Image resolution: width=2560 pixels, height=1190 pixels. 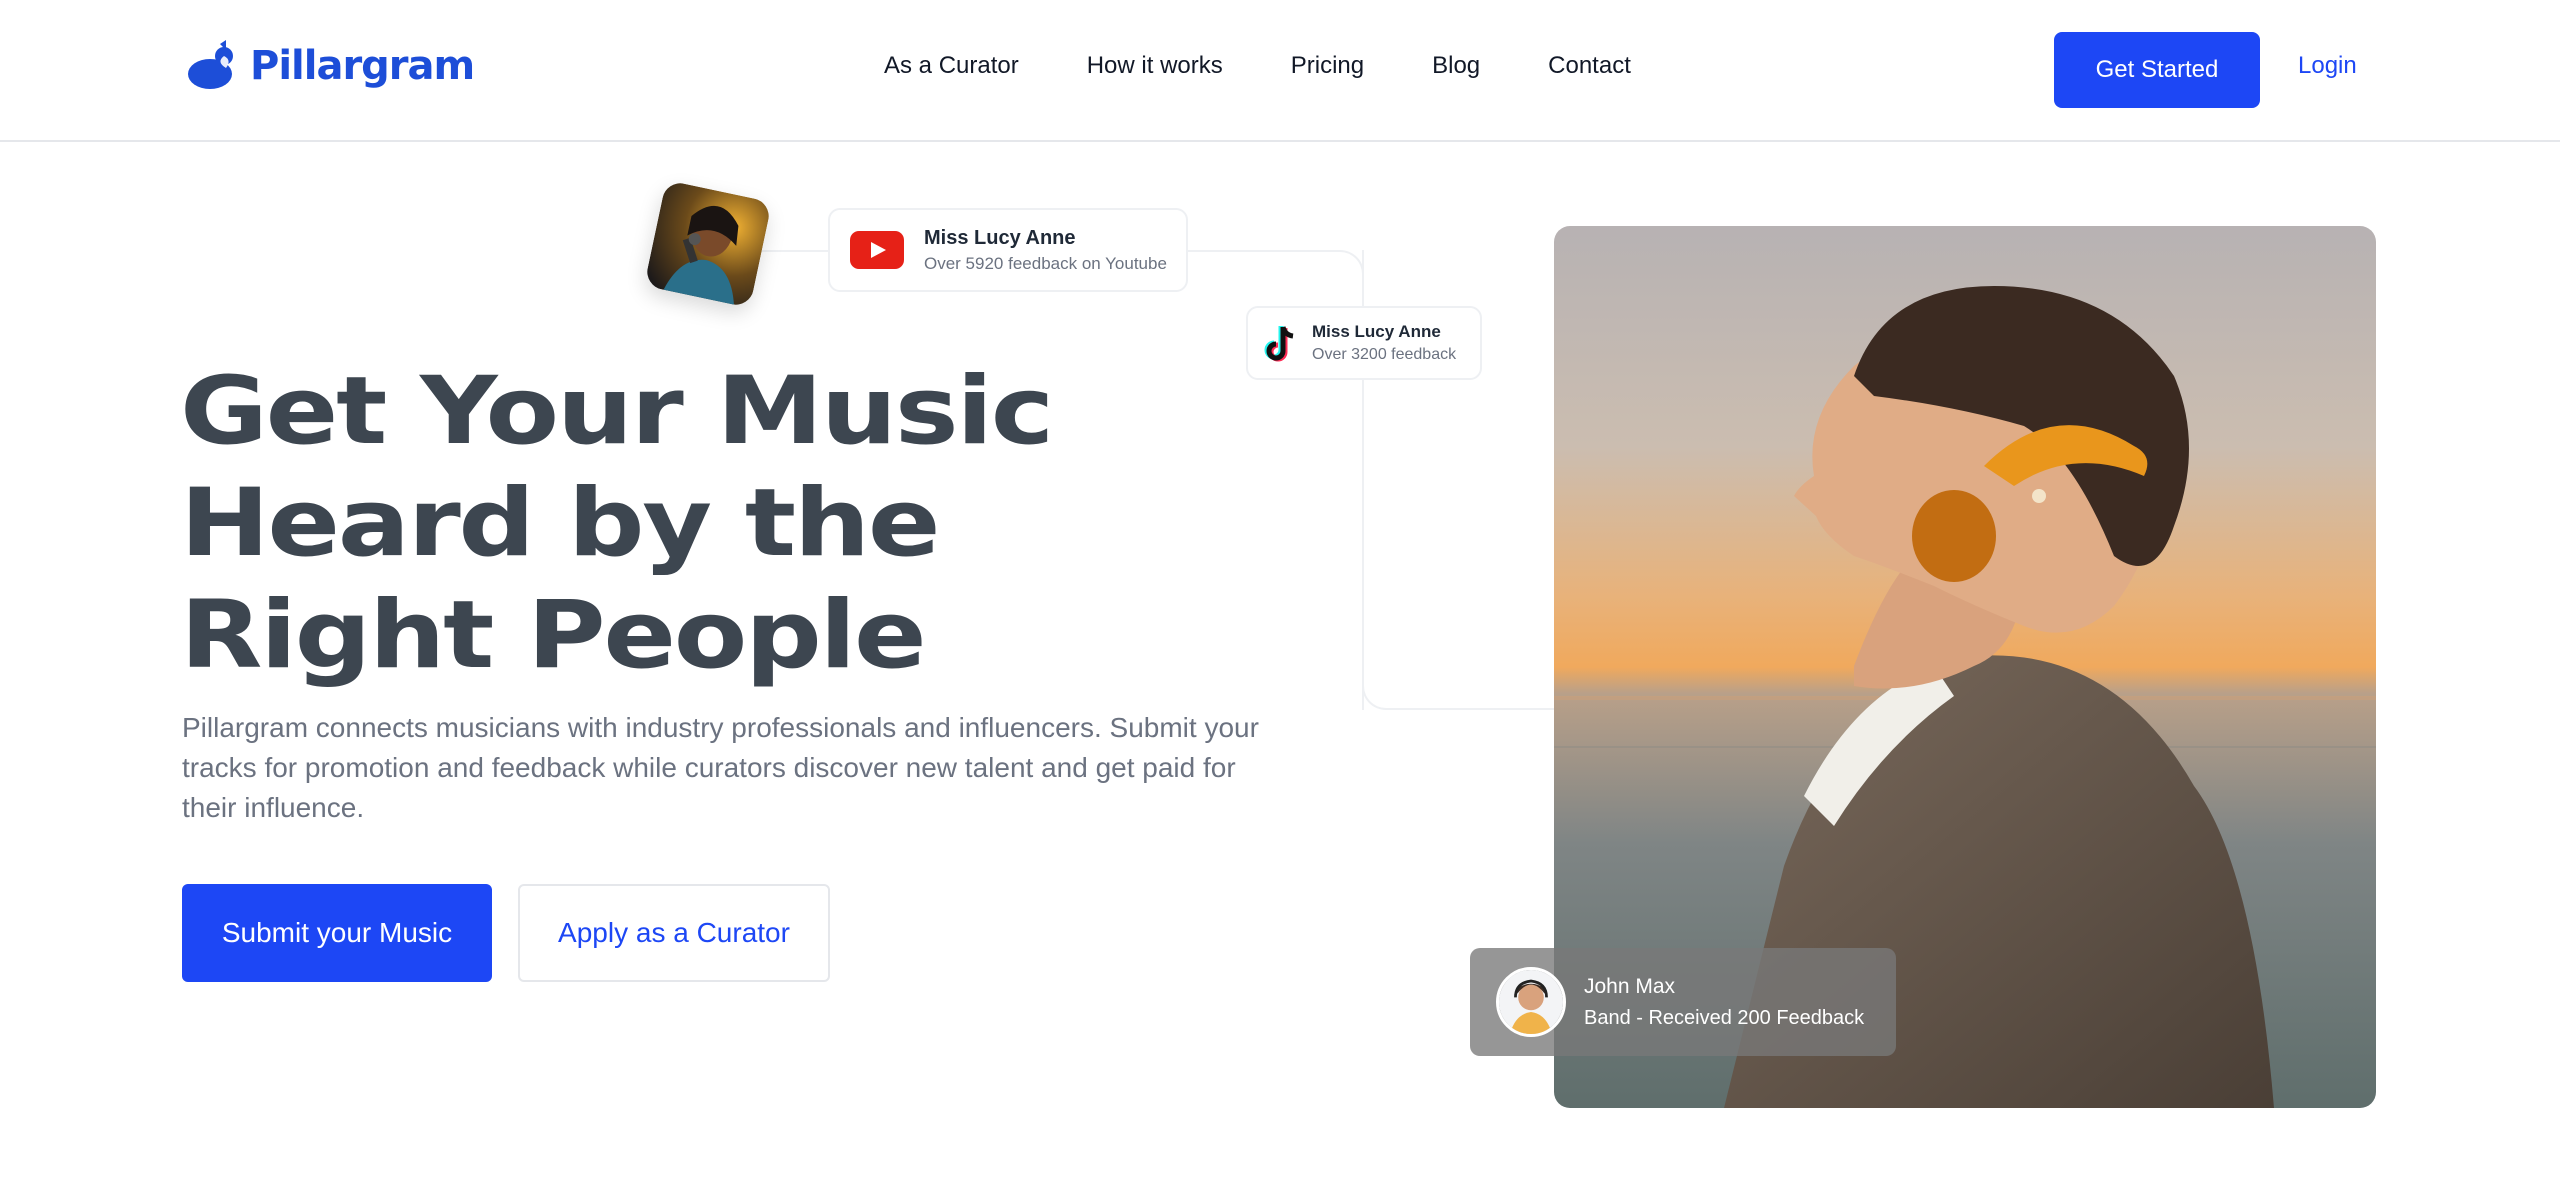 What do you see at coordinates (877, 250) in the screenshot?
I see `youtube-icon` at bounding box center [877, 250].